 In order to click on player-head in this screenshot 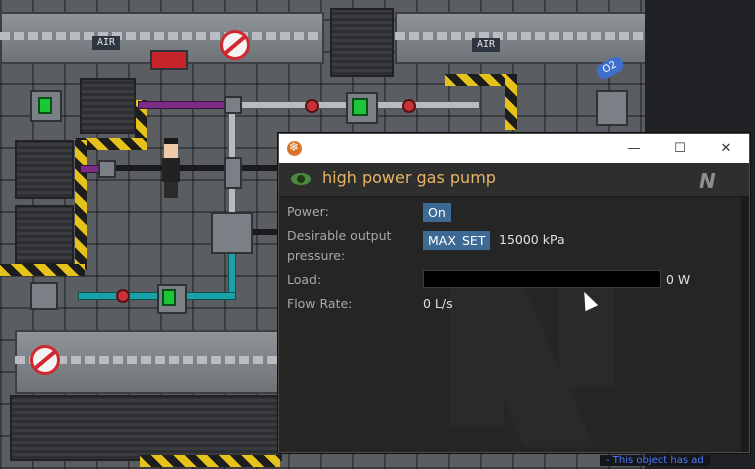, I will do `click(171, 149)`.